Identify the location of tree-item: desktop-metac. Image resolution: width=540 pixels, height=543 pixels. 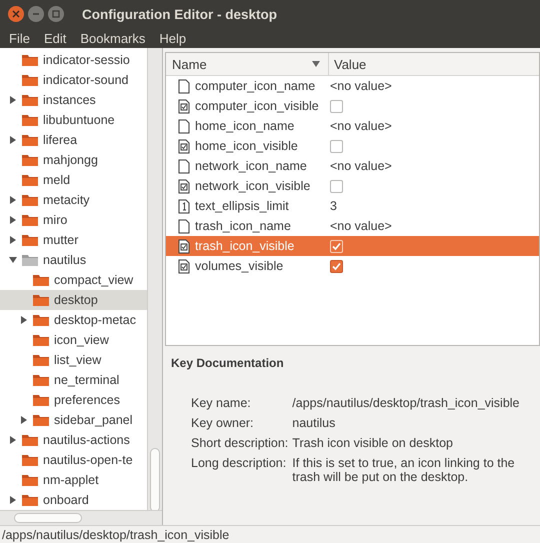
(95, 320).